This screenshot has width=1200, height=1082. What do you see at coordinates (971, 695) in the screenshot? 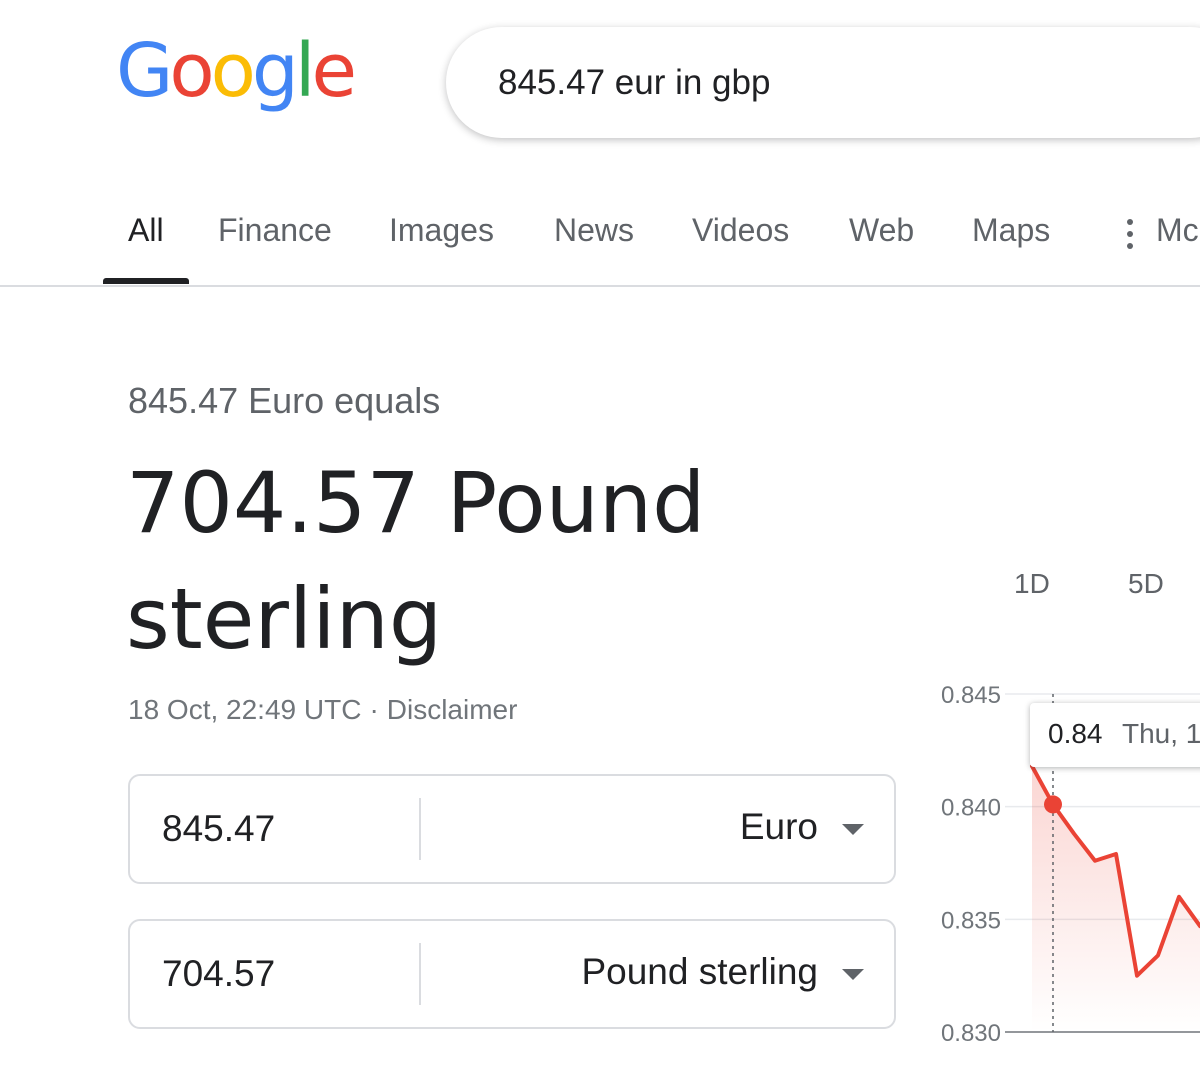
I see `y-tick-label: 0.845` at bounding box center [971, 695].